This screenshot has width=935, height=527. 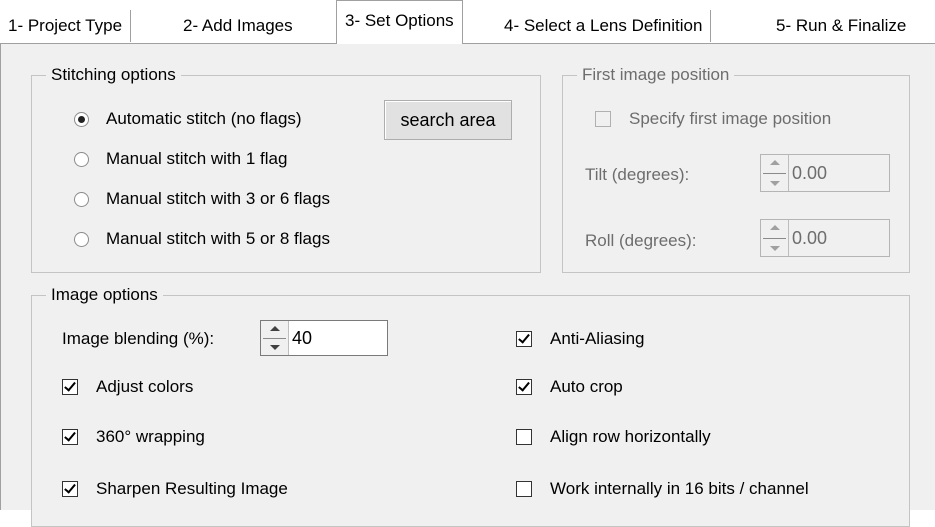 I want to click on tab-label: 1- Project Type, so click(x=65, y=25).